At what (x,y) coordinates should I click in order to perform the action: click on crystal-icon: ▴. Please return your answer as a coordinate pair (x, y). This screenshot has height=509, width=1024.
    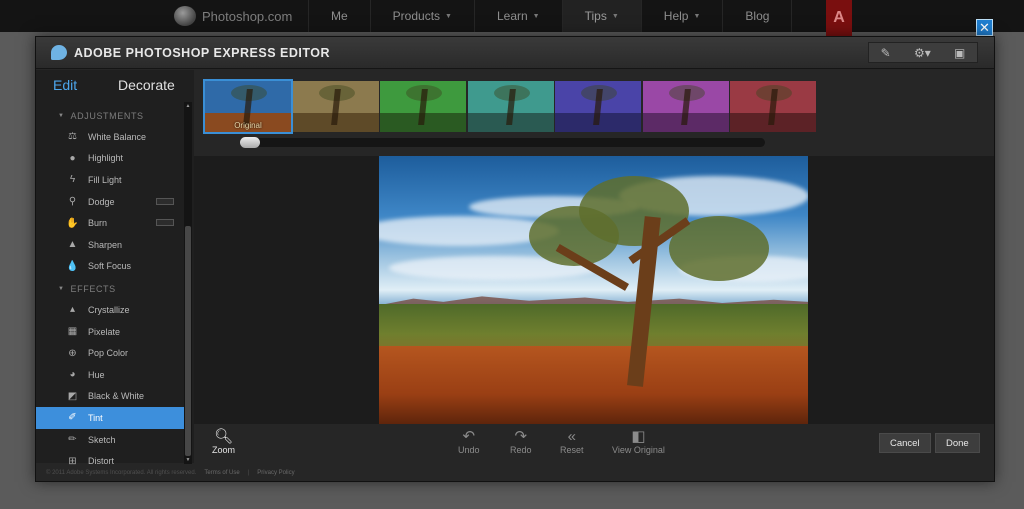
    Looking at the image, I should click on (72, 310).